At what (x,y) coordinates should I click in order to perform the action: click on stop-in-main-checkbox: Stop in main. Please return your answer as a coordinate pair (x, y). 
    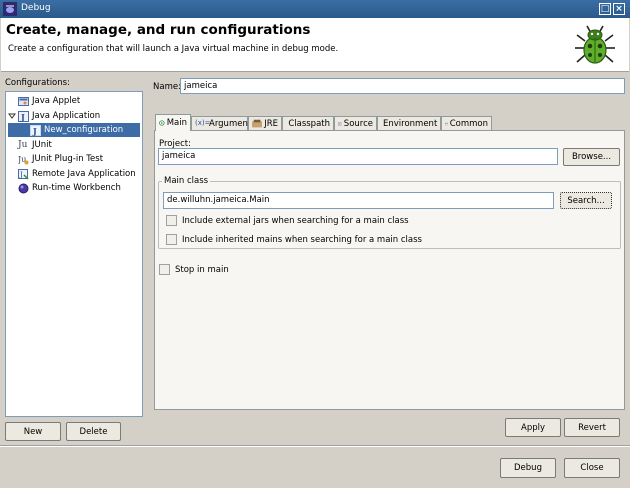
    Looking at the image, I should click on (194, 269).